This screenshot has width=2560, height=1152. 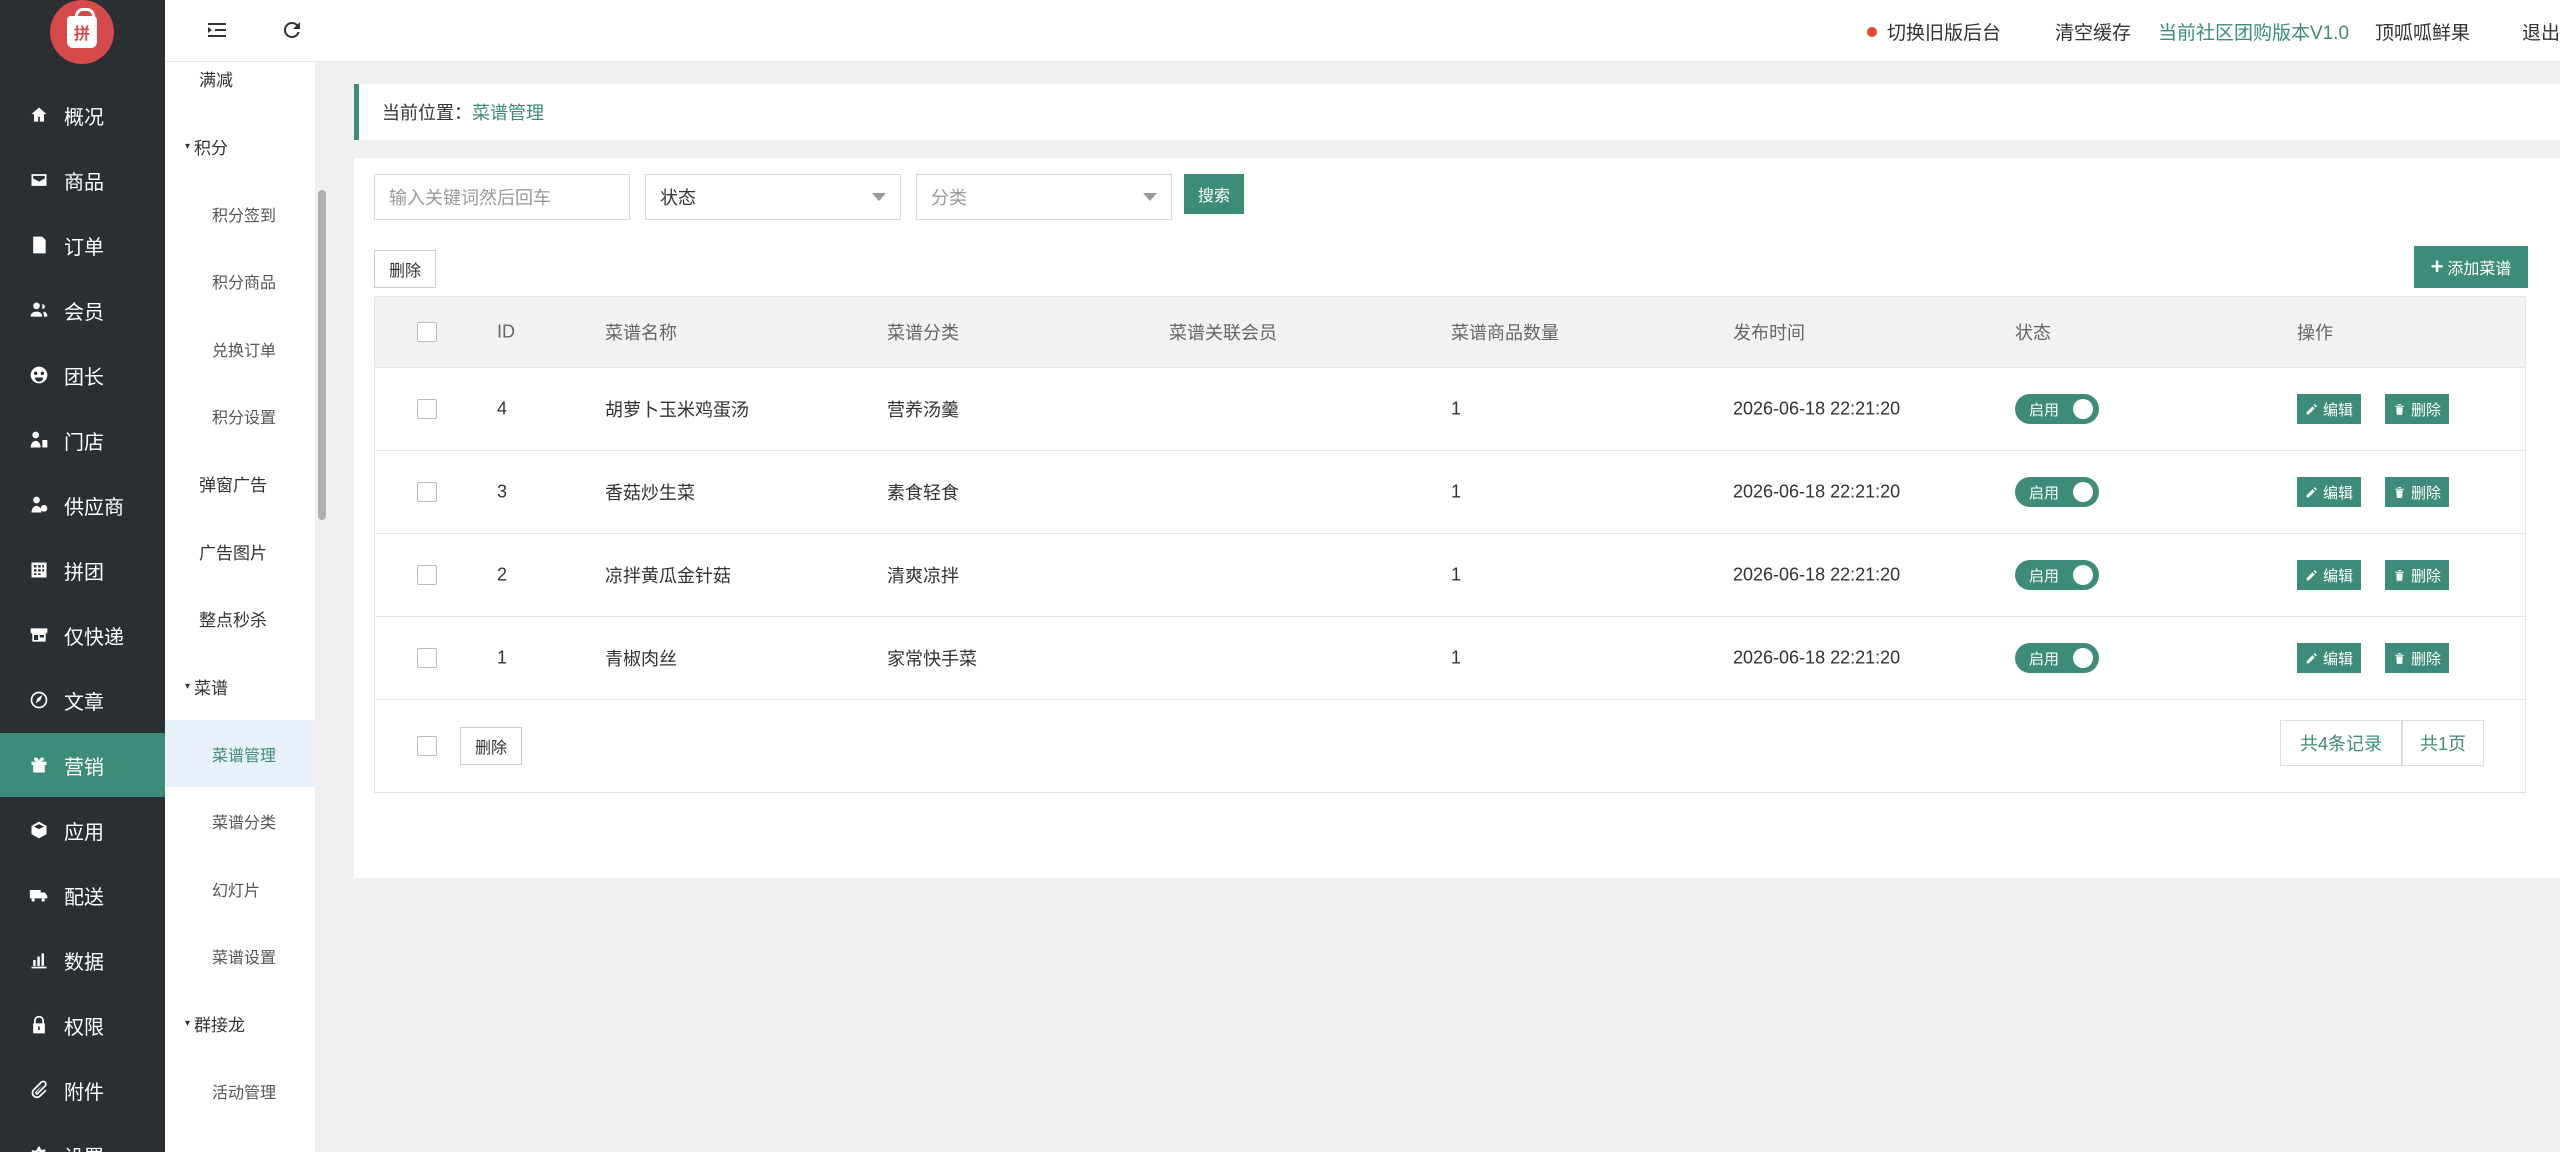 I want to click on nav-item-settings: 设置, so click(x=82, y=1137).